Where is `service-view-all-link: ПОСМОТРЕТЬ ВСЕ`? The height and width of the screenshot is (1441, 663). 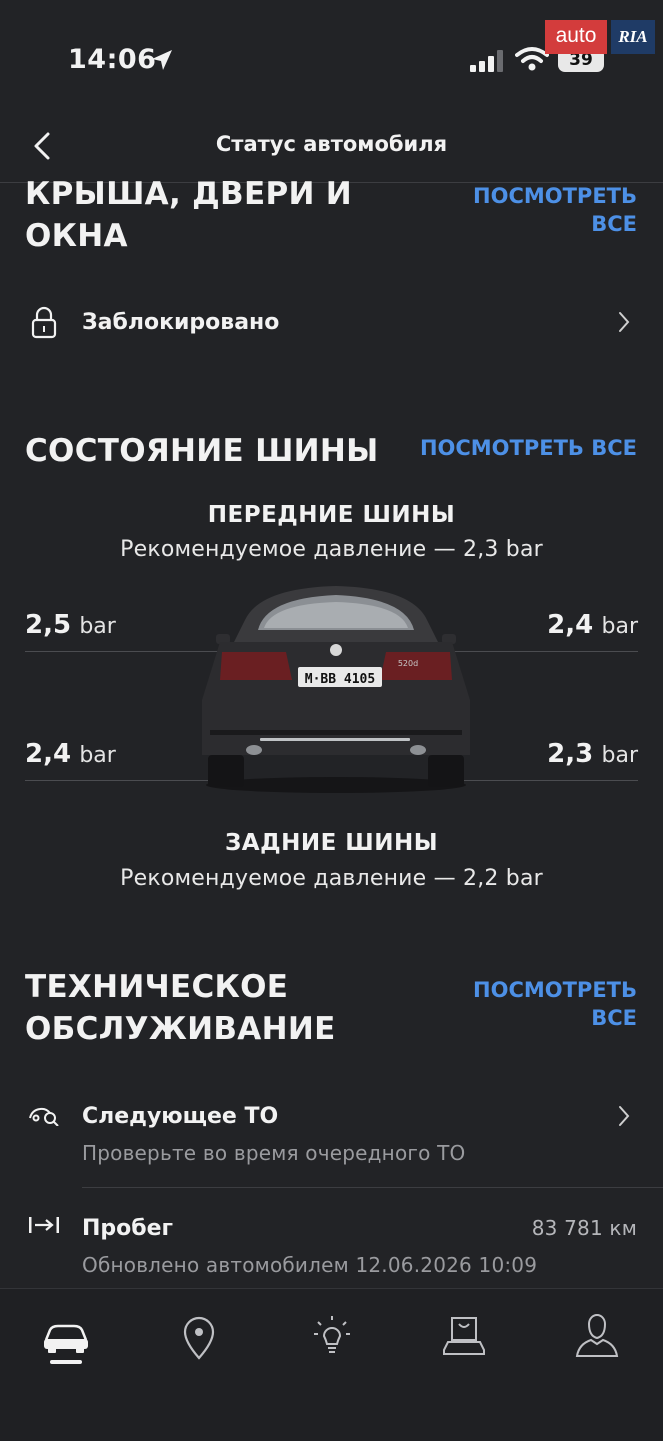 service-view-all-link: ПОСМОТРЕТЬ ВСЕ is located at coordinates (555, 1004).